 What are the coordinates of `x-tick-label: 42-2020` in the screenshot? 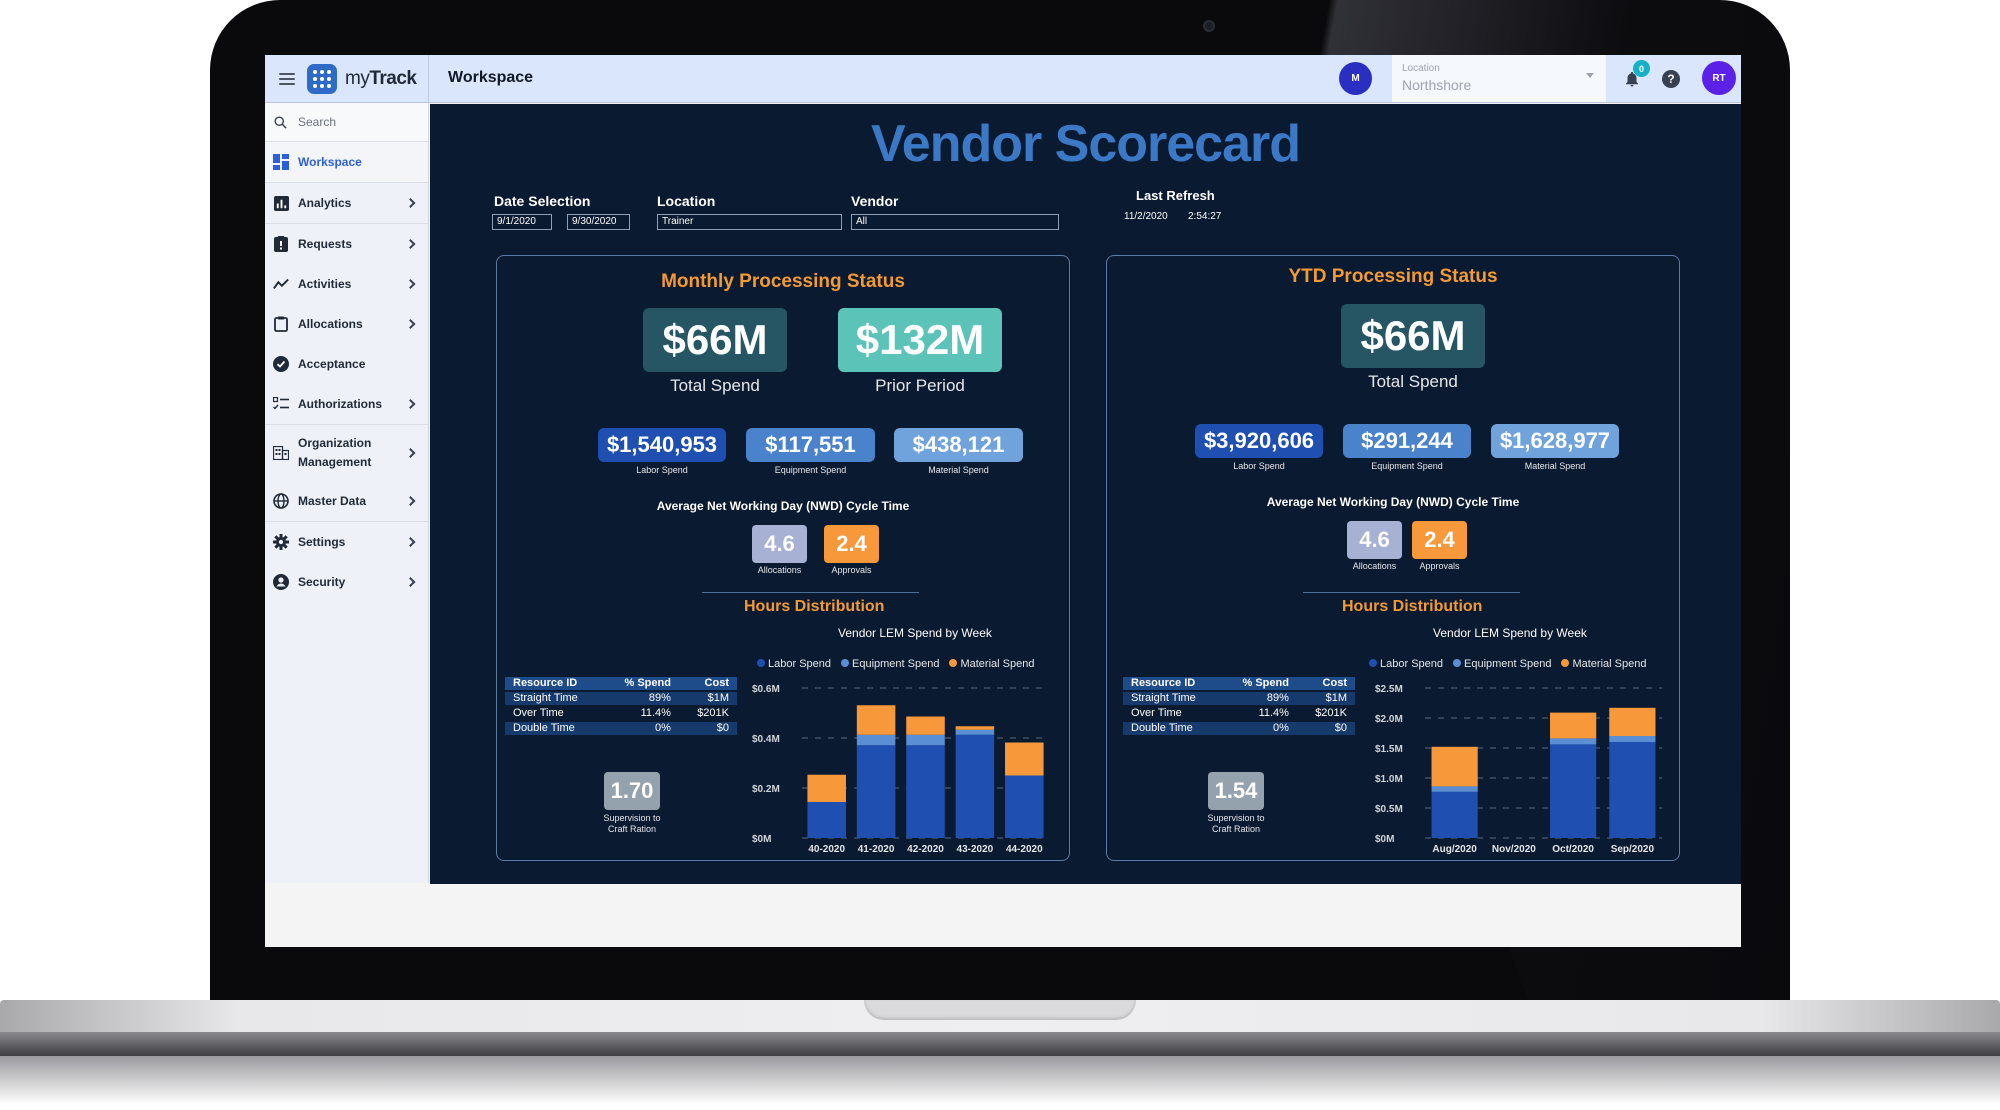 It's located at (925, 849).